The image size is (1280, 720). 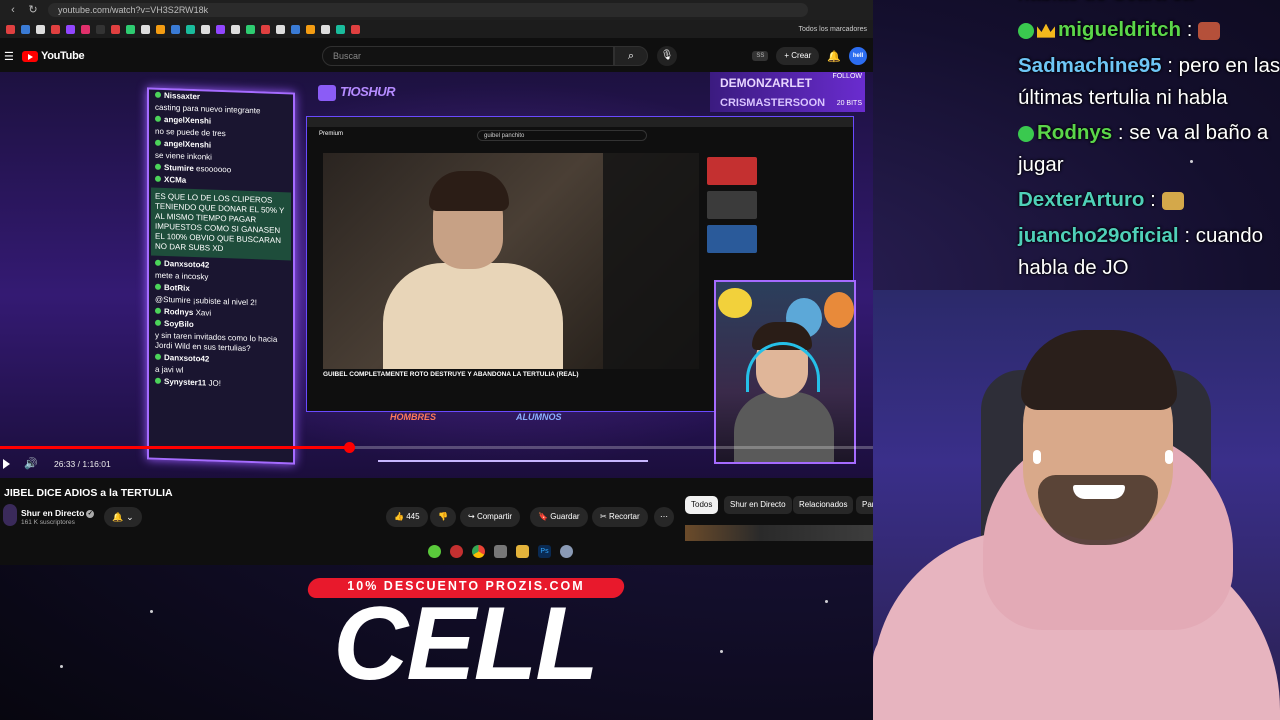 I want to click on progress-fill, so click(x=175, y=447).